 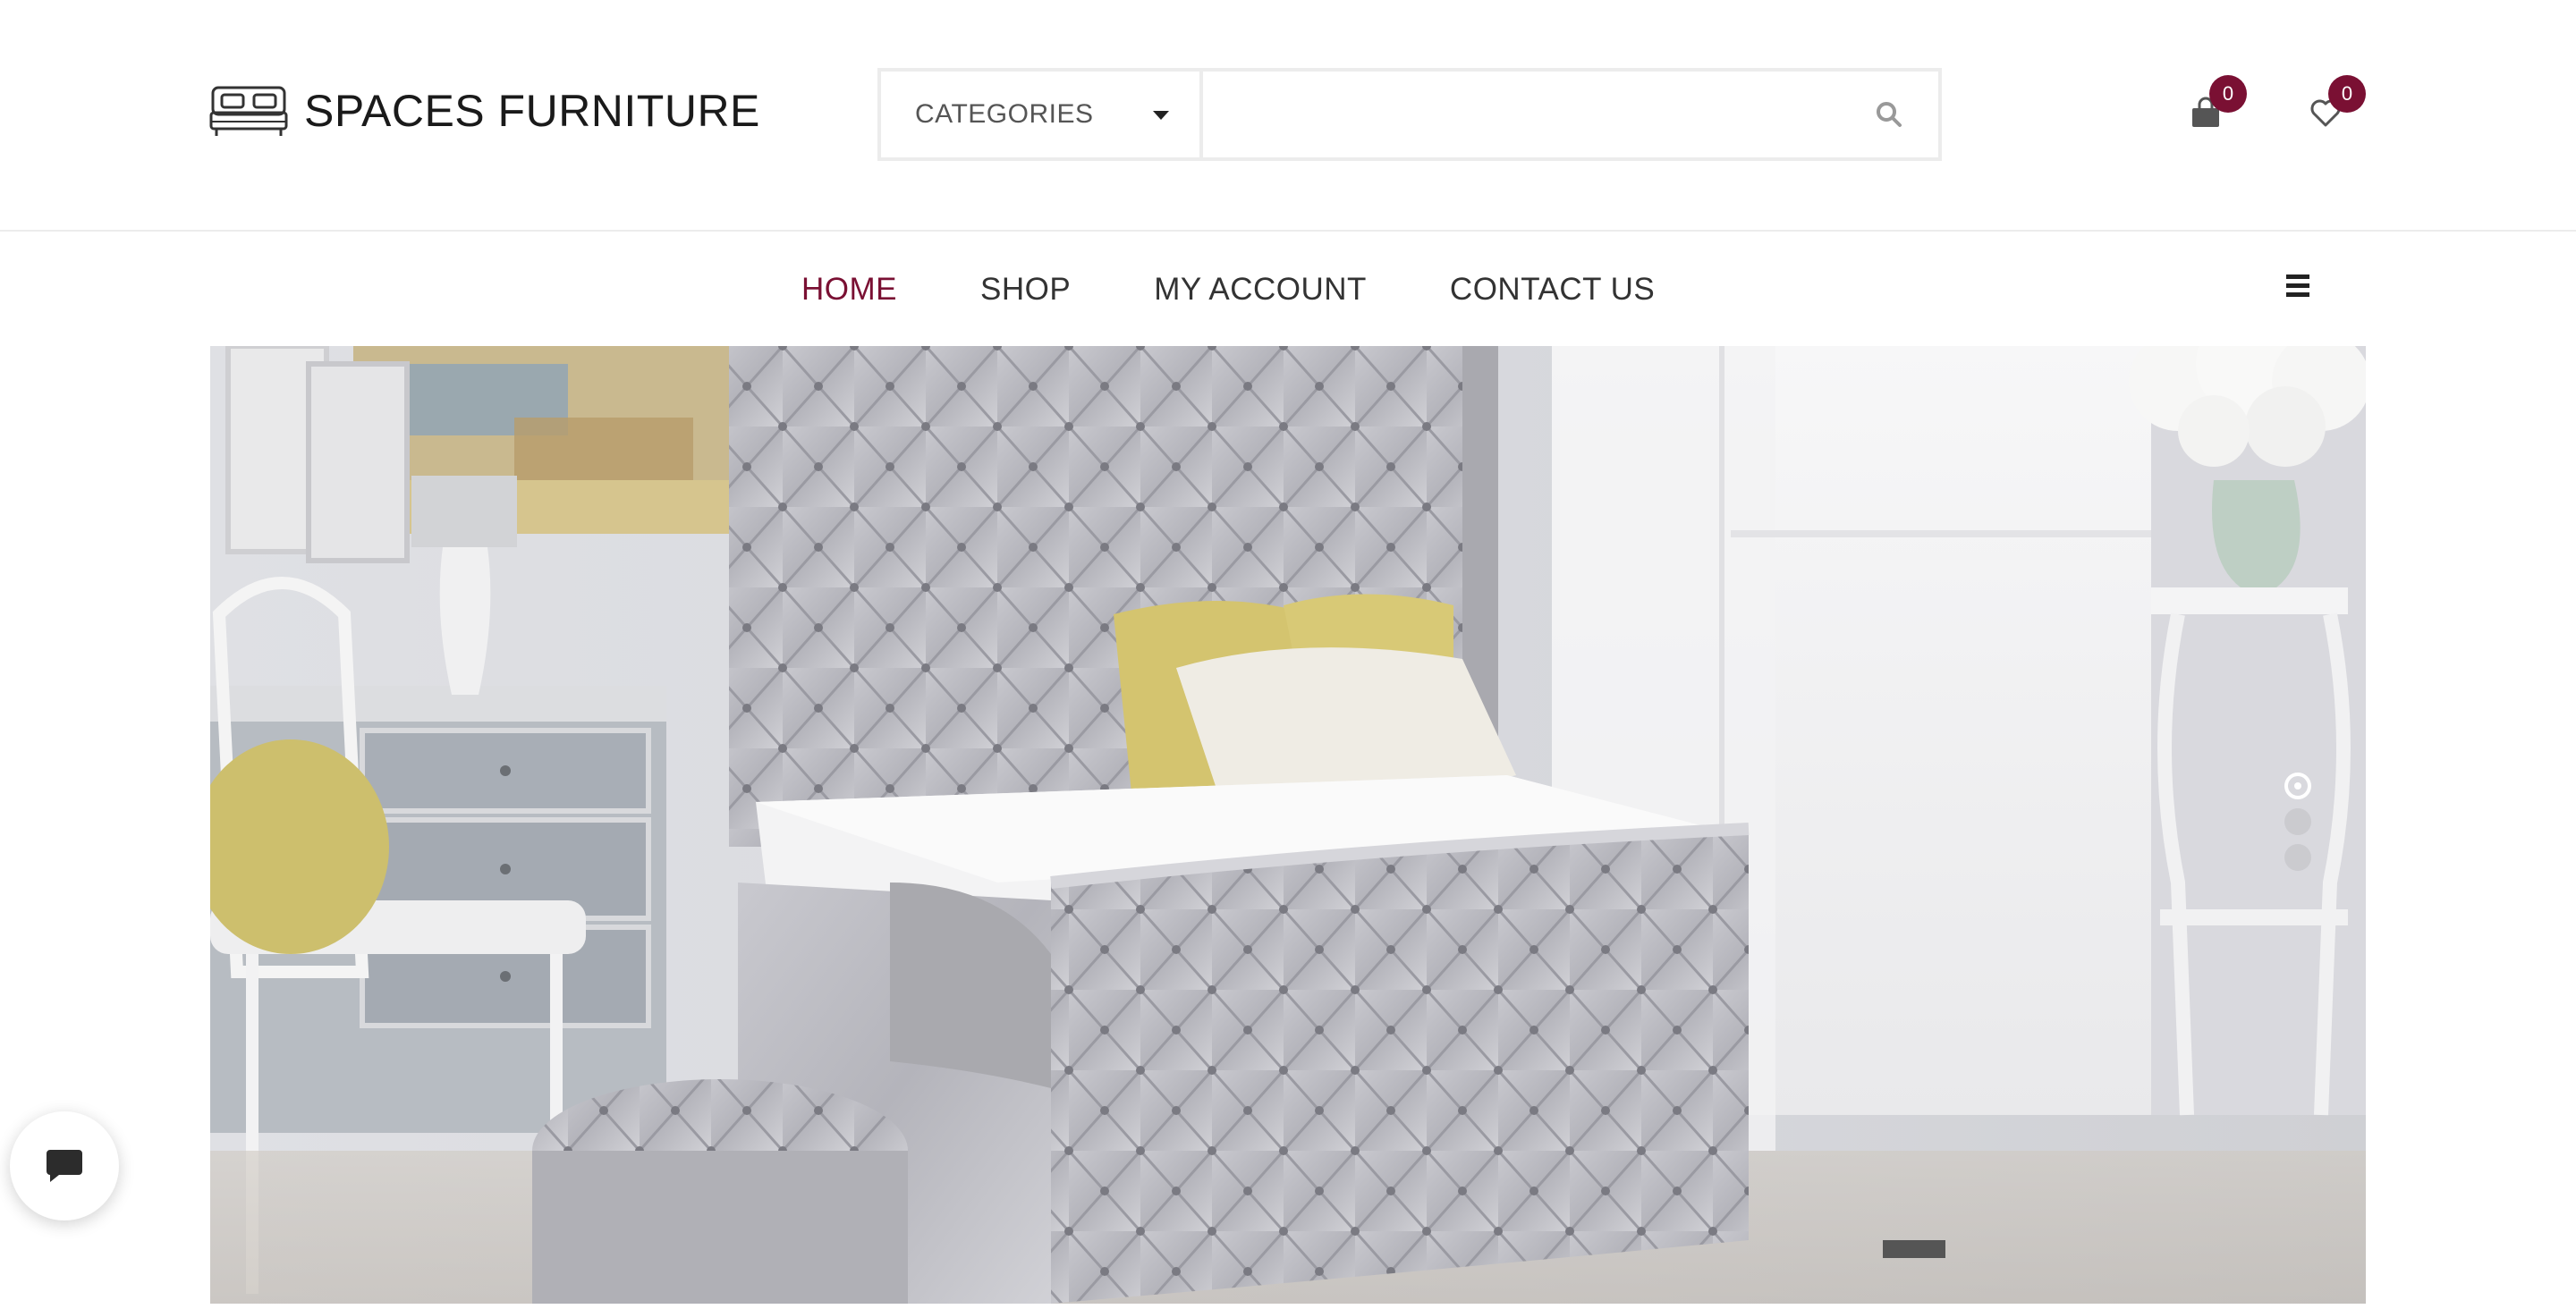 I want to click on chat-button, so click(x=64, y=1165).